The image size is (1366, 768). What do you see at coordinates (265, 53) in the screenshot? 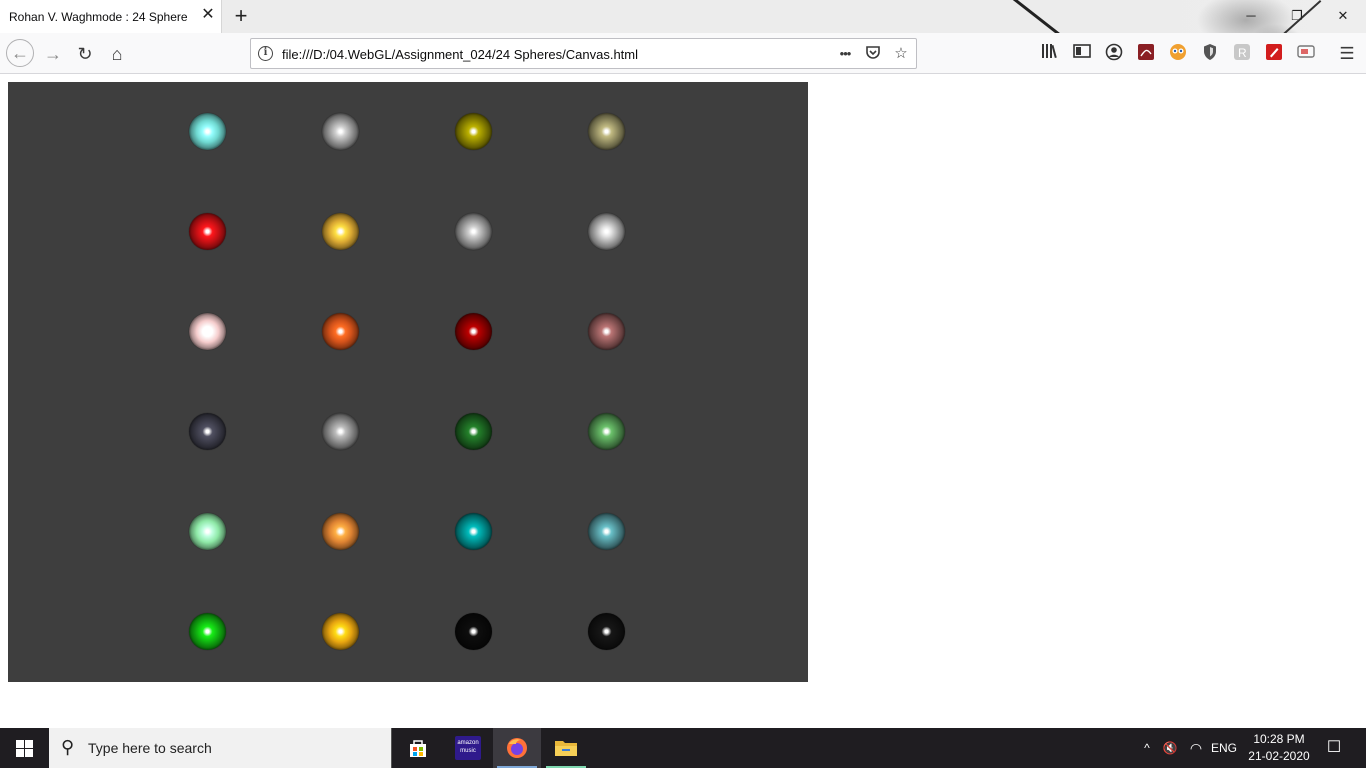
I see `site-info-icon: i` at bounding box center [265, 53].